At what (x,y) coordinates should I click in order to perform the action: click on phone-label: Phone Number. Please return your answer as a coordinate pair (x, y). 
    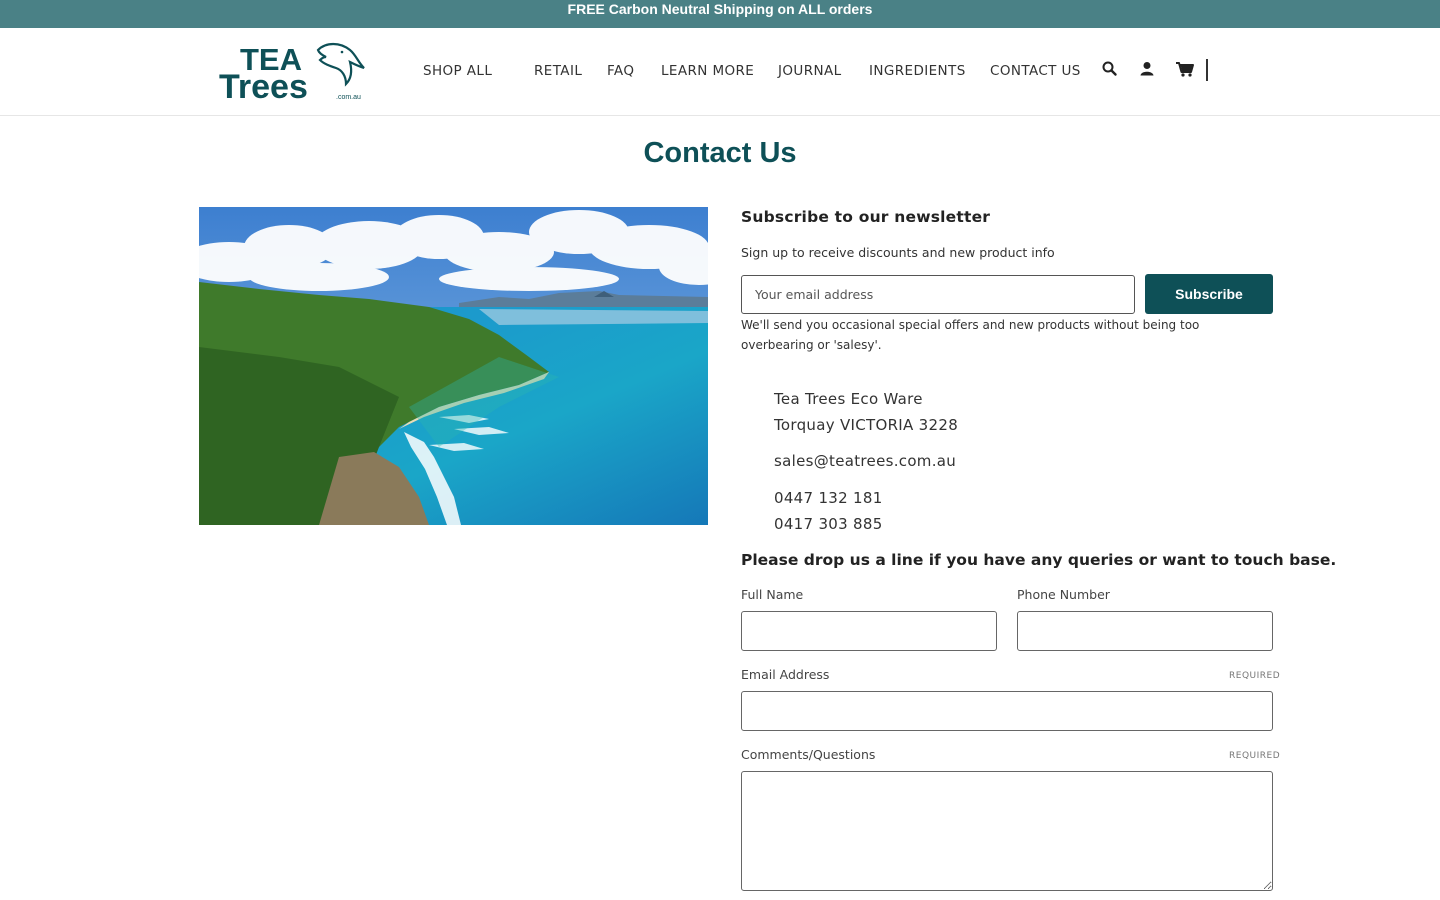
    Looking at the image, I should click on (1063, 594).